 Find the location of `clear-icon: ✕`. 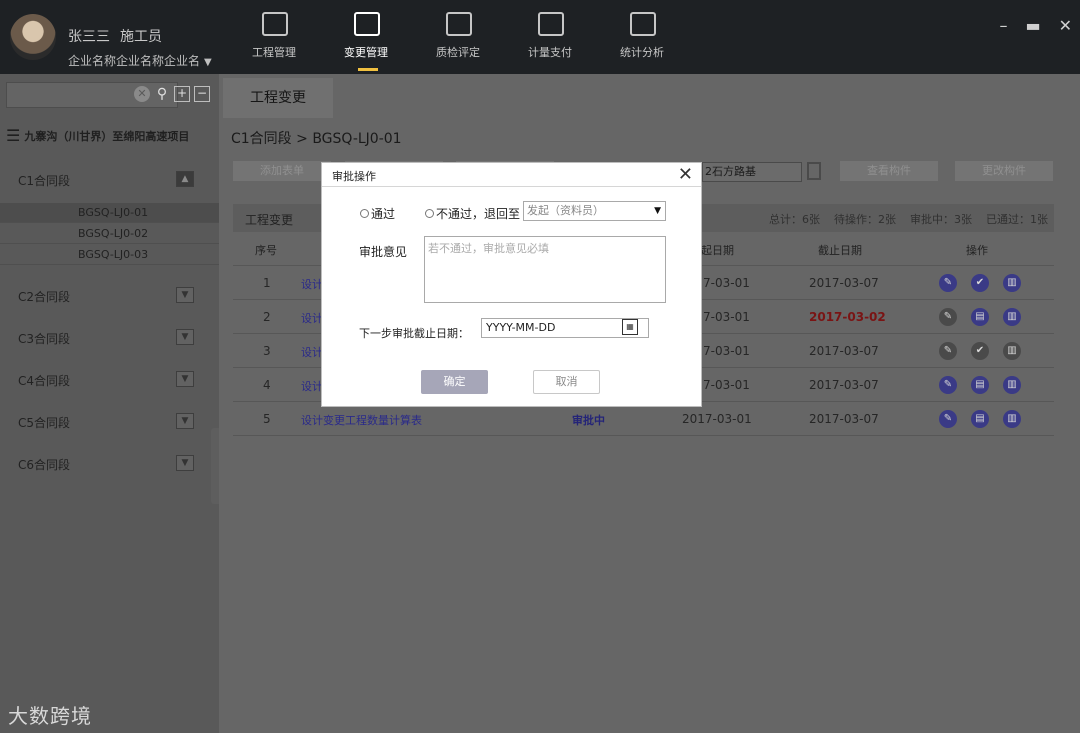

clear-icon: ✕ is located at coordinates (142, 94).